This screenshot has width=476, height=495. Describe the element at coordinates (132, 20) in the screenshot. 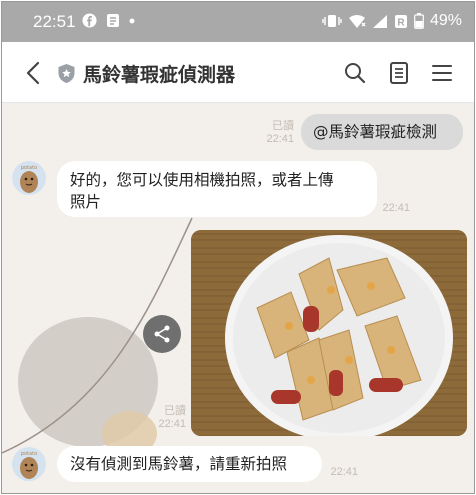

I see `dot-icon` at that location.